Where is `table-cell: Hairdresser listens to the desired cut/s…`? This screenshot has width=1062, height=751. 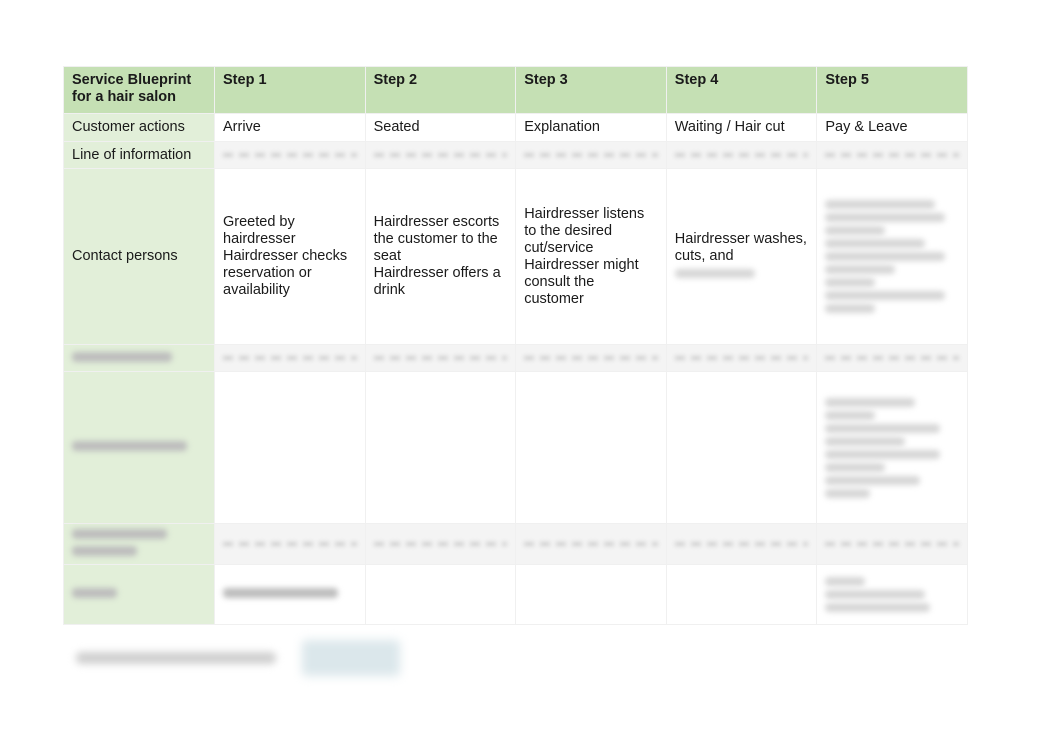 table-cell: Hairdresser listens to the desired cut/s… is located at coordinates (591, 256).